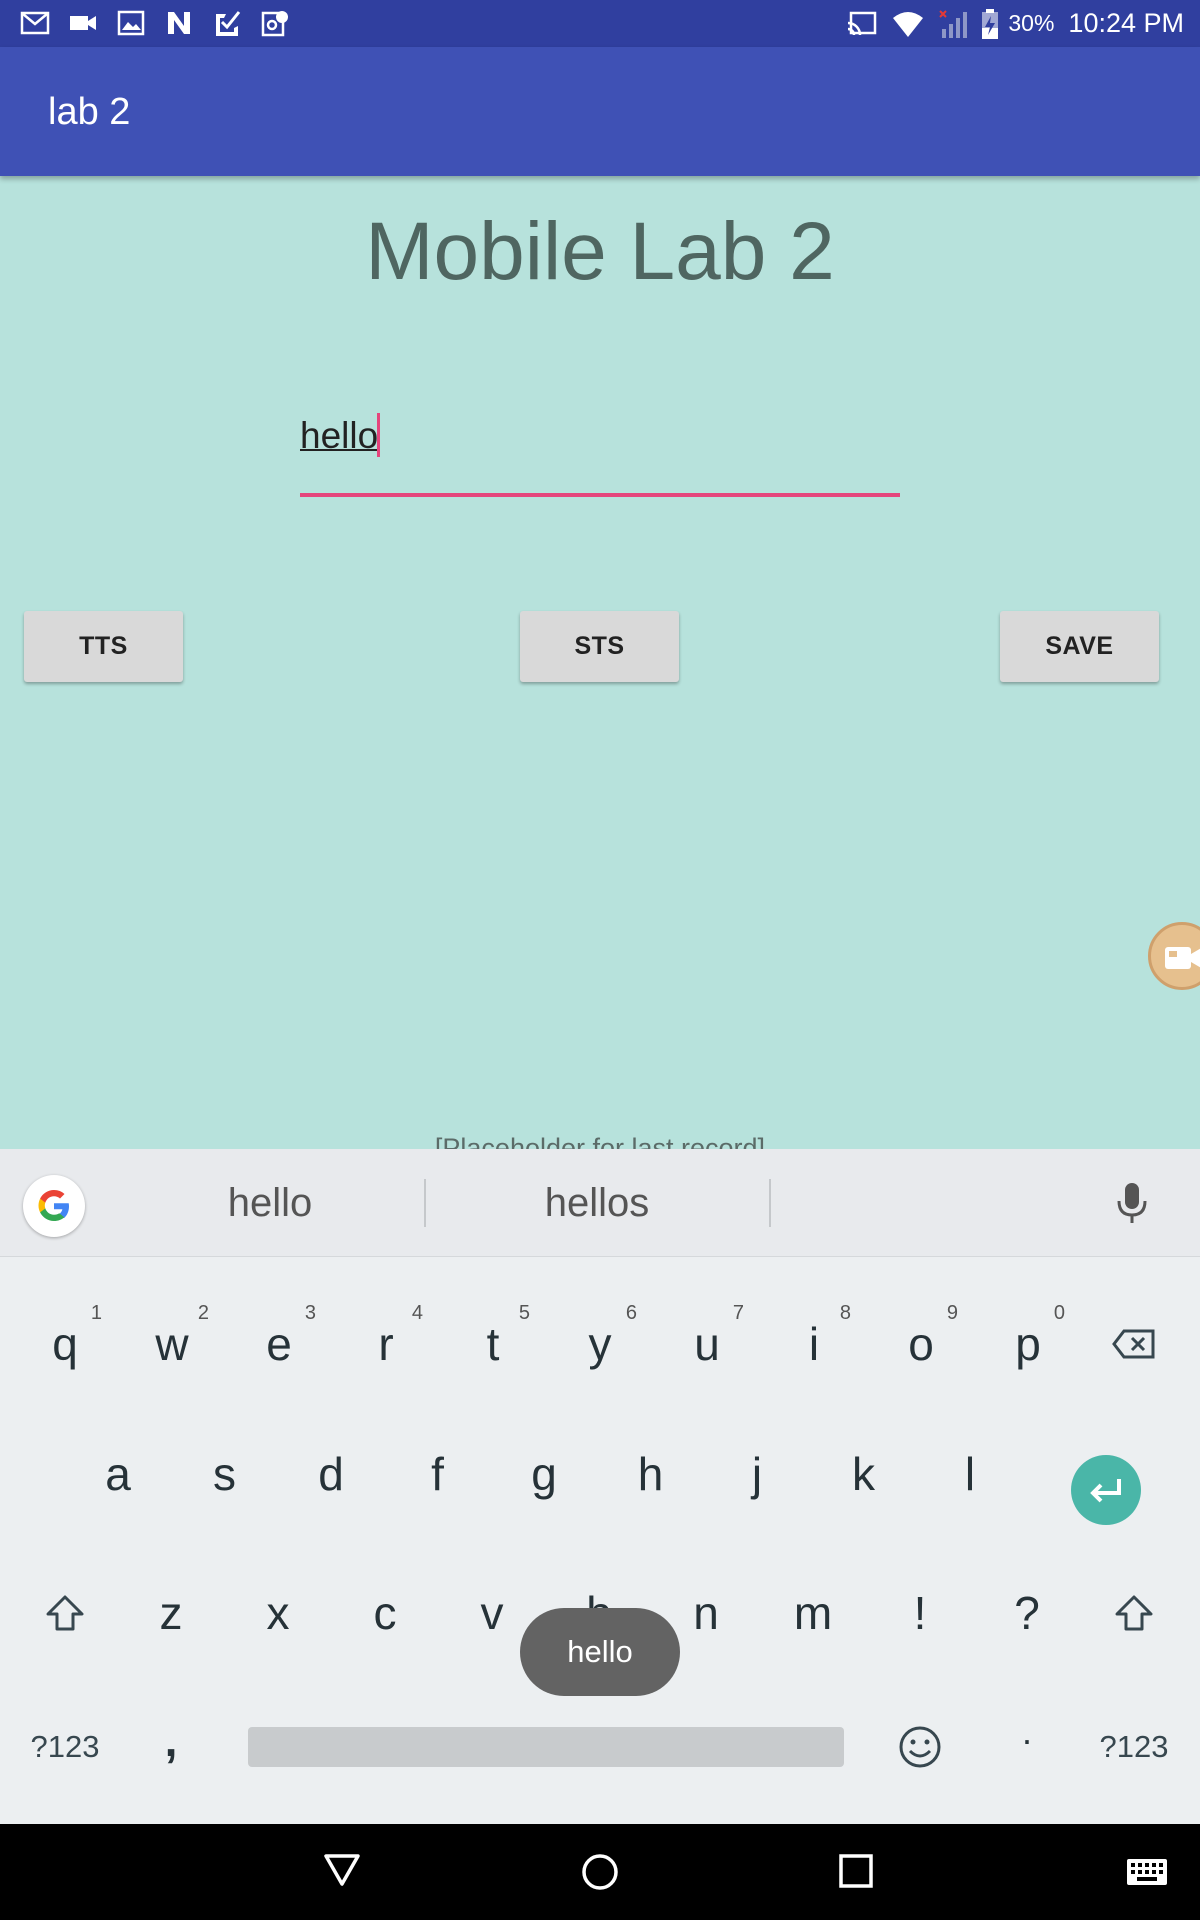 The height and width of the screenshot is (1920, 1200). Describe the element at coordinates (631, 1313) in the screenshot. I see `key-hint: 6` at that location.